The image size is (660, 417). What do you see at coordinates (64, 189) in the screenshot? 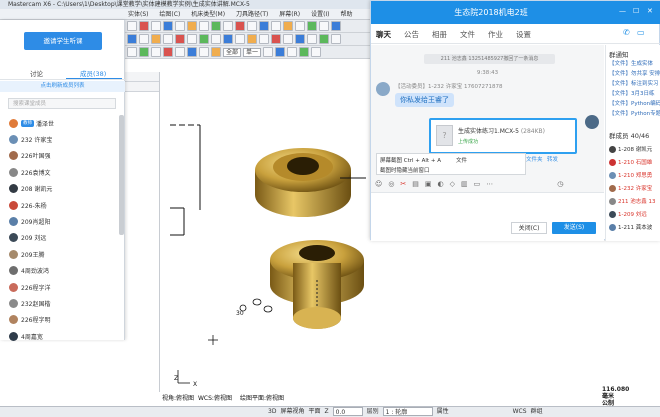
I see `member-item: 208 谢凯元` at bounding box center [64, 189].